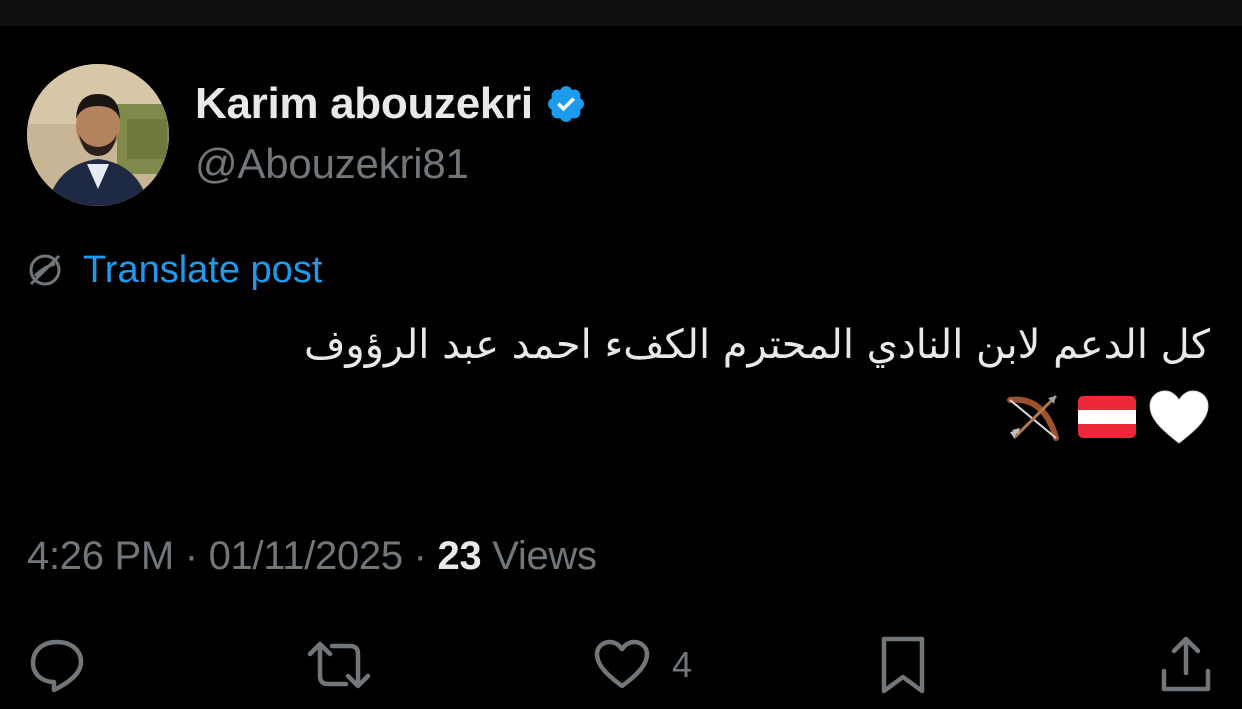  What do you see at coordinates (544, 556) in the screenshot?
I see `views-label: Views` at bounding box center [544, 556].